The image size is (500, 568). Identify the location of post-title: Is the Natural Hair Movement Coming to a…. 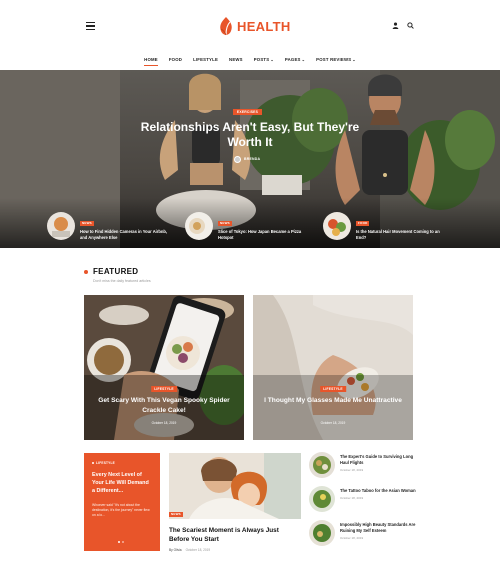
(398, 234).